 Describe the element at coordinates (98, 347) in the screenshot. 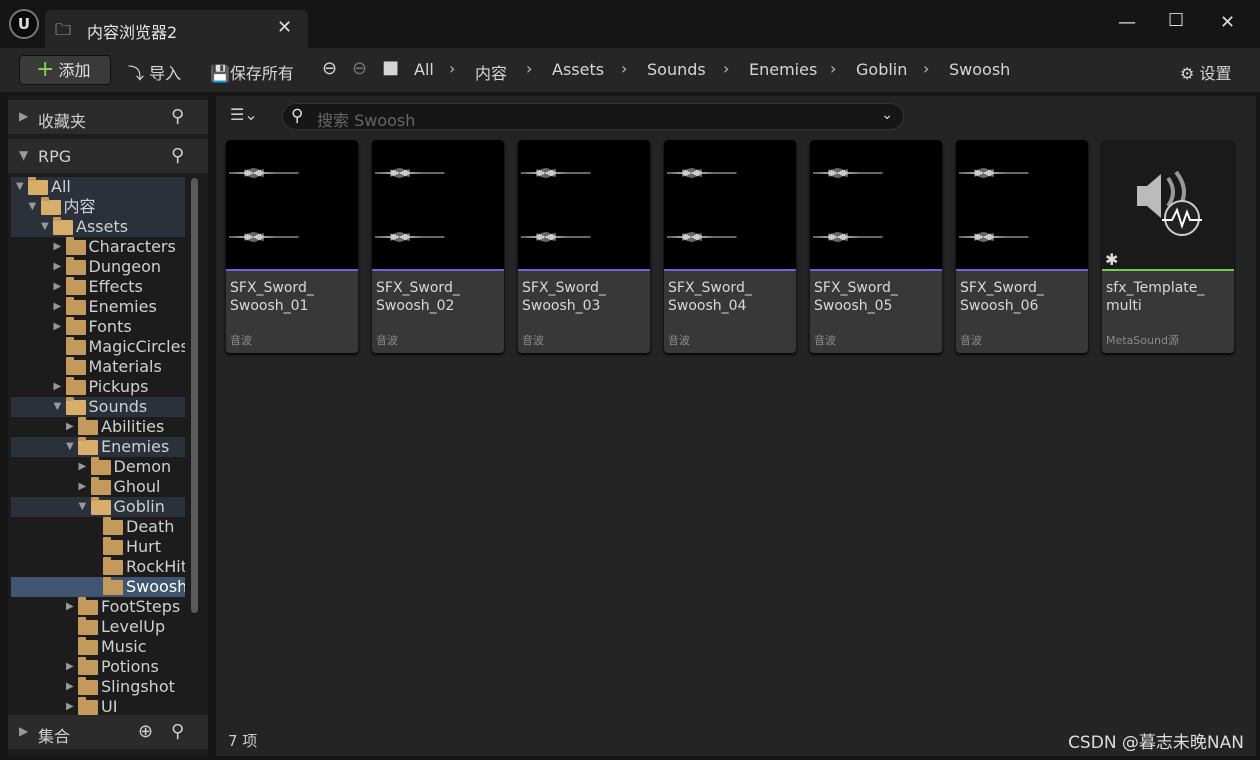

I see `tree-item: MagicCircles` at that location.